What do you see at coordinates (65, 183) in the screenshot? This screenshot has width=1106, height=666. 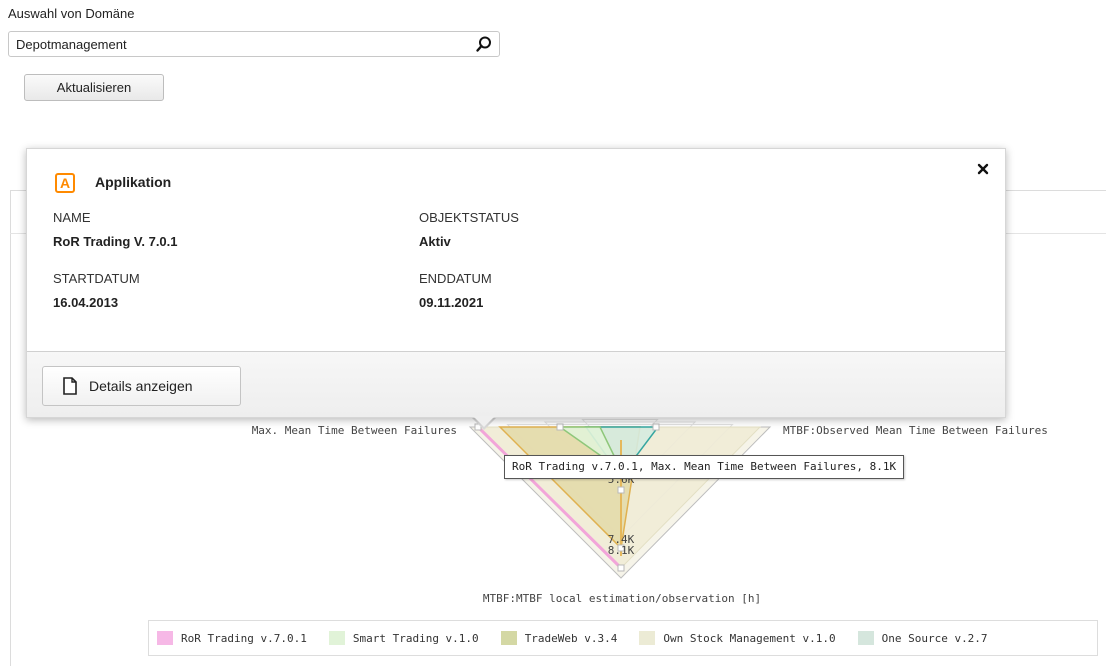 I see `application-icon: A` at bounding box center [65, 183].